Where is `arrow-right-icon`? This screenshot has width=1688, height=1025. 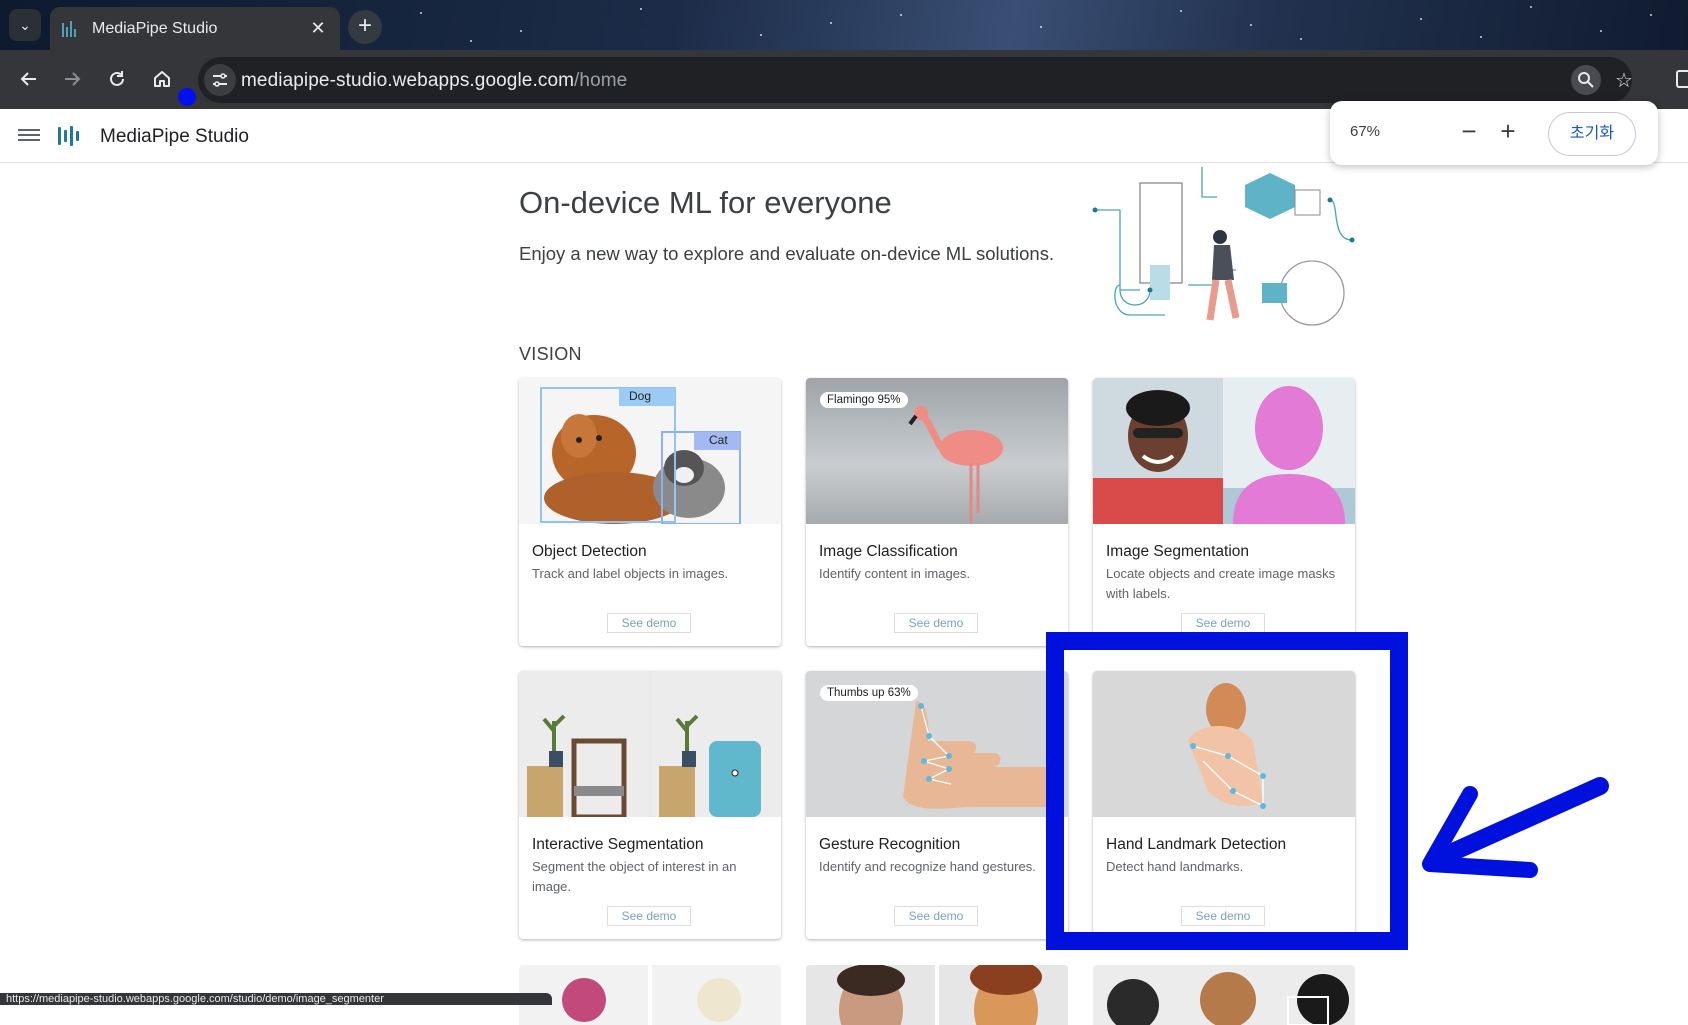
arrow-right-icon is located at coordinates (73, 79).